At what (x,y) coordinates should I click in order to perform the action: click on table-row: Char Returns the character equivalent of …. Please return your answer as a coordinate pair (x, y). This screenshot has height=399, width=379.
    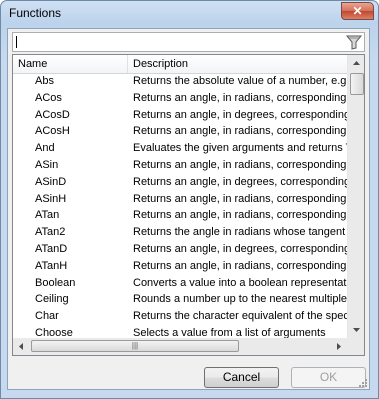
    Looking at the image, I should click on (180, 317).